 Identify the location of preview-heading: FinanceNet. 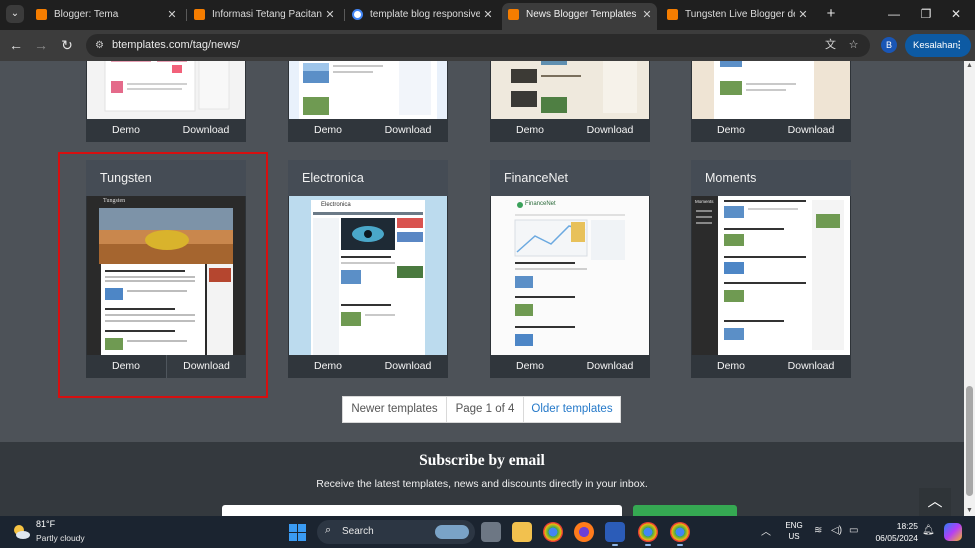
(540, 204).